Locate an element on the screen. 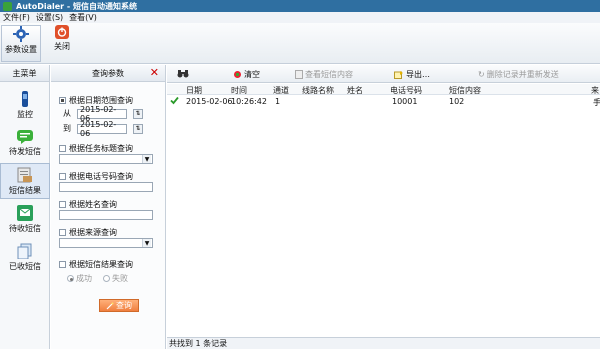 This screenshot has width=600, height=349. power-icon is located at coordinates (62, 32).